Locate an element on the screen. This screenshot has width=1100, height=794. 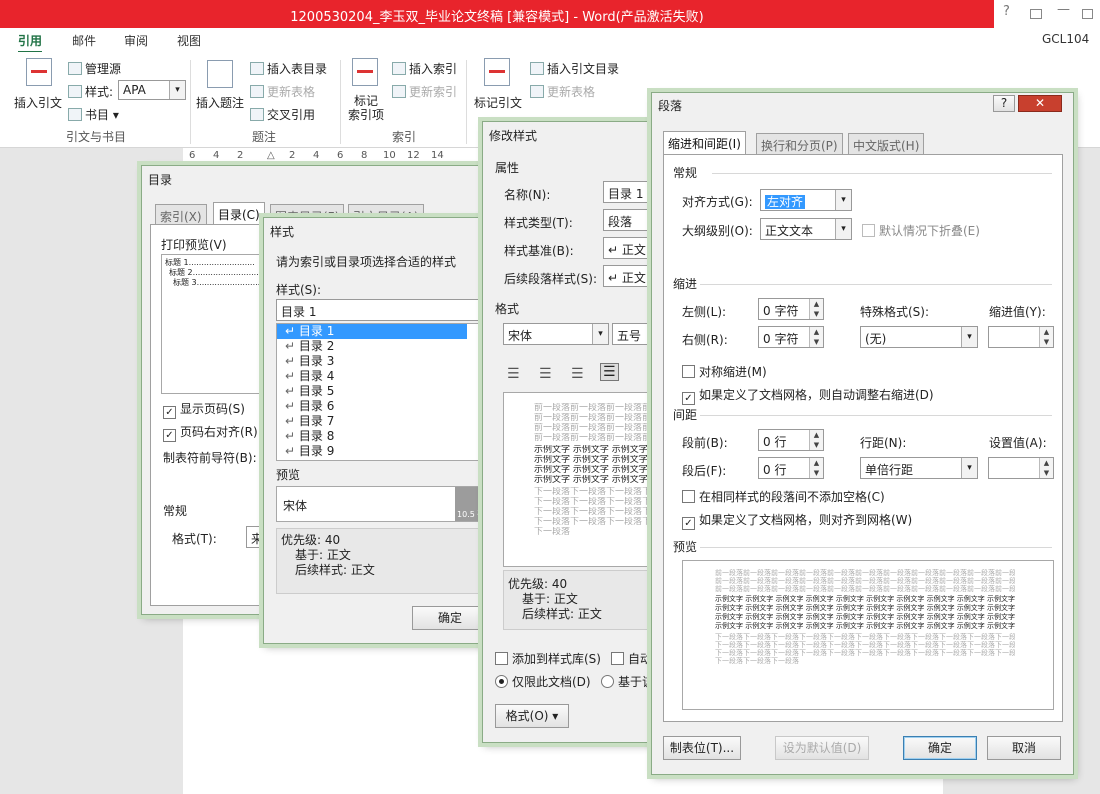
auto-right-checkbox: ✓ 如果定义了文档网格，则自动调整右缩进(D) is located at coordinates (808, 395).